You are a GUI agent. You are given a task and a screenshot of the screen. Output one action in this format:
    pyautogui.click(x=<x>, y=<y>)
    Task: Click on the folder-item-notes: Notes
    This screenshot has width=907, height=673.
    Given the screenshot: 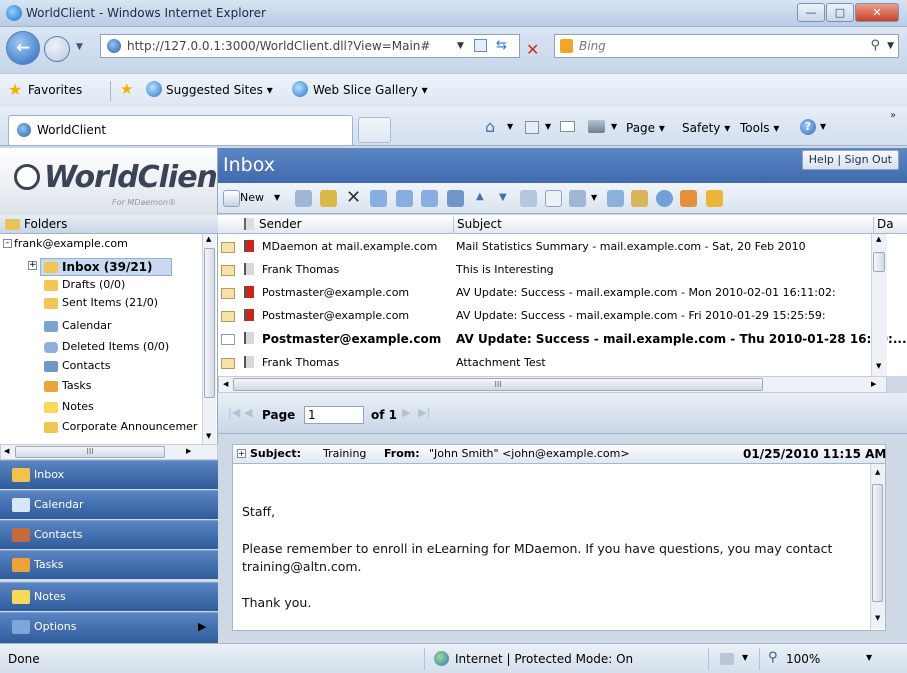 What is the action you would take?
    pyautogui.click(x=119, y=408)
    